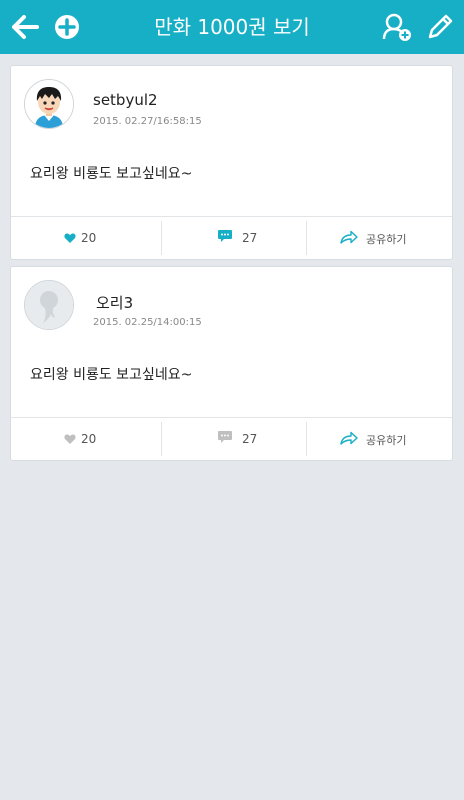 Image resolution: width=464 pixels, height=800 pixels. I want to click on post-timestamp: 2015. 02.25/14:00:15, so click(147, 322).